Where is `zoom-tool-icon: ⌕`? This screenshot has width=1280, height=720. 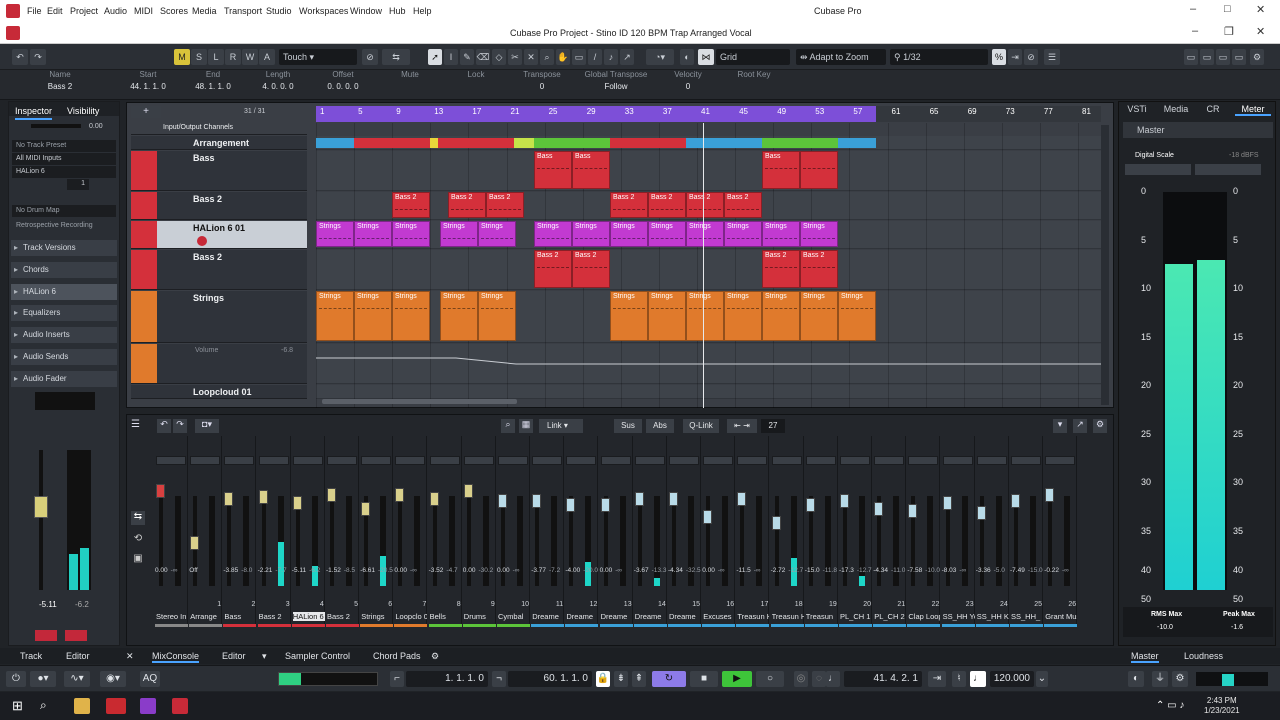 zoom-tool-icon: ⌕ is located at coordinates (547, 57).